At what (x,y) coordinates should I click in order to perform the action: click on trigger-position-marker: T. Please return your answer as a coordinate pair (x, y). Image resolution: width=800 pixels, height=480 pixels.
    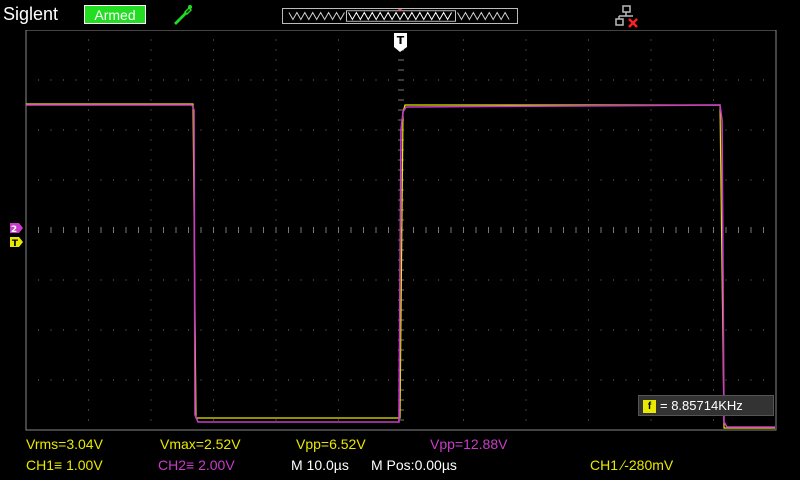
    Looking at the image, I should click on (400, 42).